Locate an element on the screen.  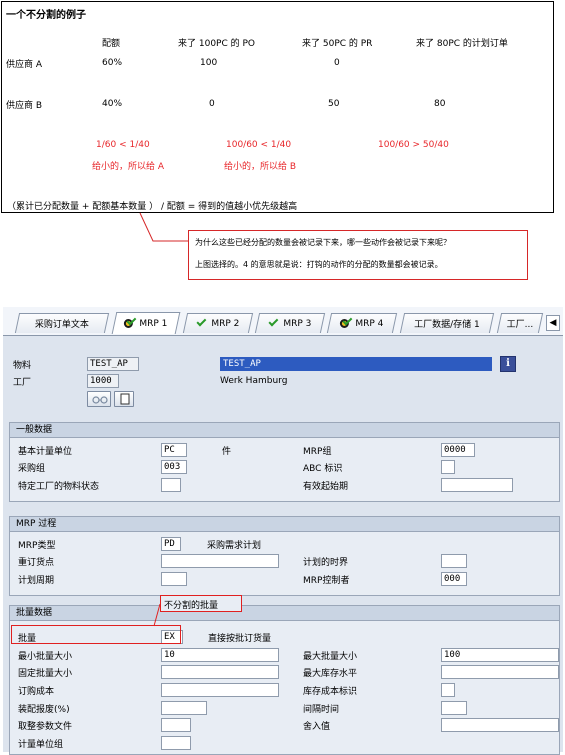
rounding-value-label: 舍入值 is located at coordinates (317, 727).